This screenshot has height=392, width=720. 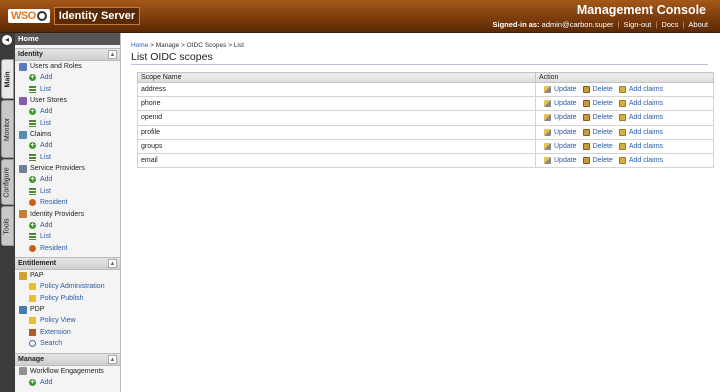 What do you see at coordinates (67, 359) in the screenshot?
I see `section-manage: Manage ▲` at bounding box center [67, 359].